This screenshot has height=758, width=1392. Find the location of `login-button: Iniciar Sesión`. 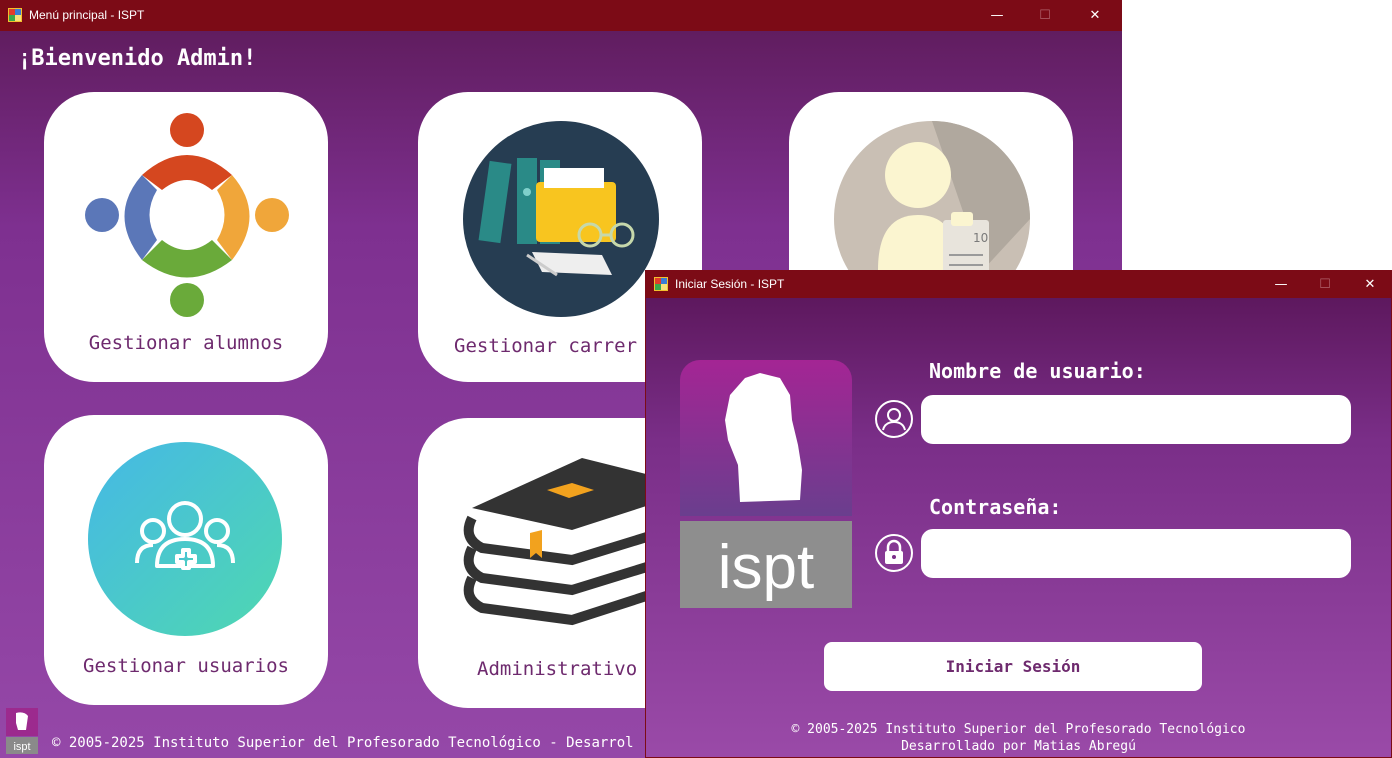

login-button: Iniciar Sesión is located at coordinates (1013, 666).